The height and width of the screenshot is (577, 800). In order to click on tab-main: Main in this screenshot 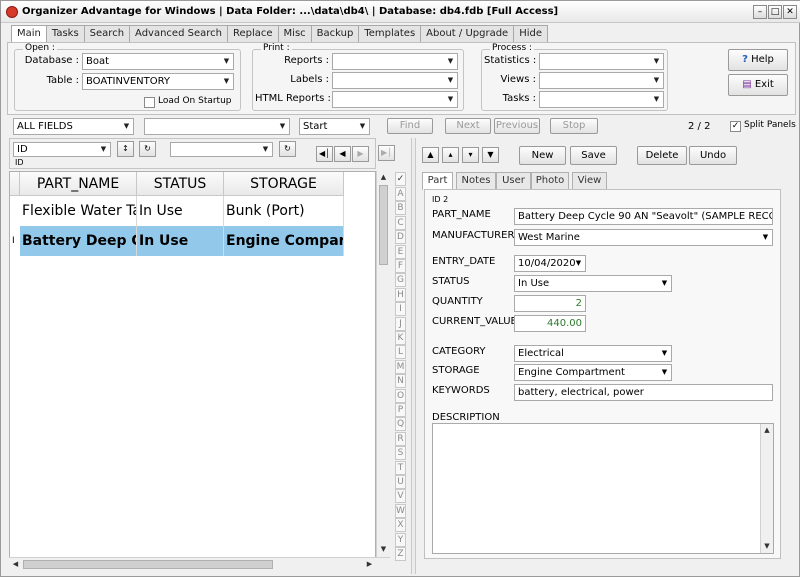, I will do `click(29, 34)`.